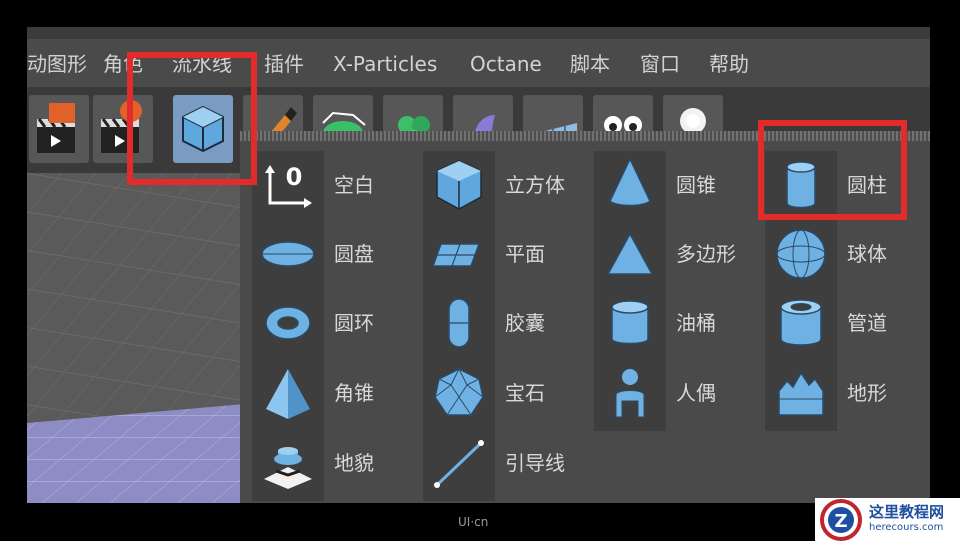 The width and height of the screenshot is (960, 541). What do you see at coordinates (327, 393) in the screenshot?
I see `palette-item-pyramid: 角锥` at bounding box center [327, 393].